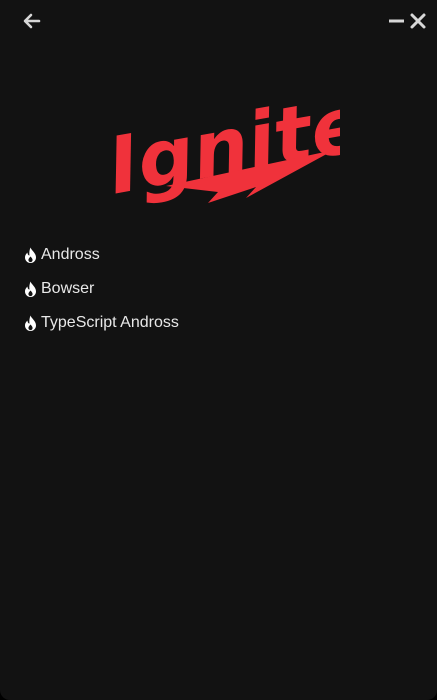 This screenshot has height=700, width=437. I want to click on close-button, so click(418, 21).